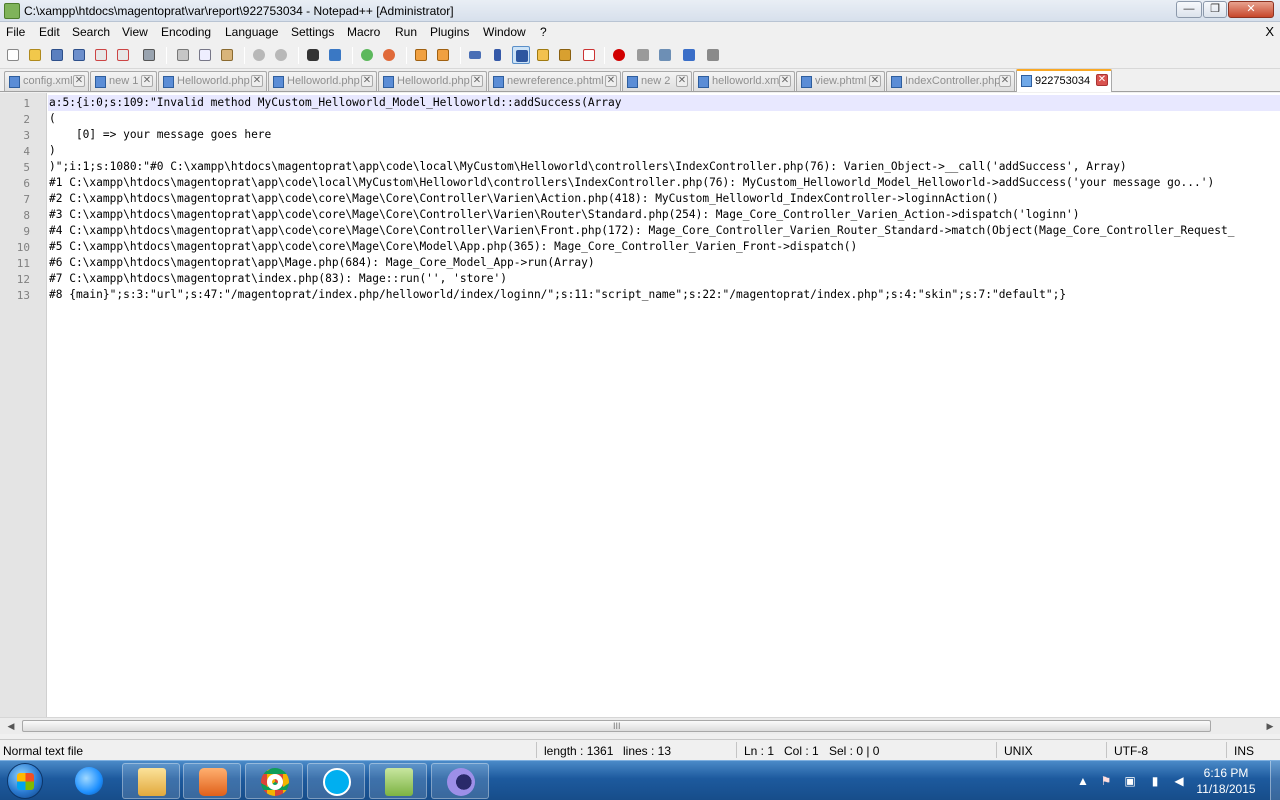 Image resolution: width=1280 pixels, height=800 pixels. I want to click on tab-helloworld-php-2: Helloworld.php ✕, so click(322, 81).